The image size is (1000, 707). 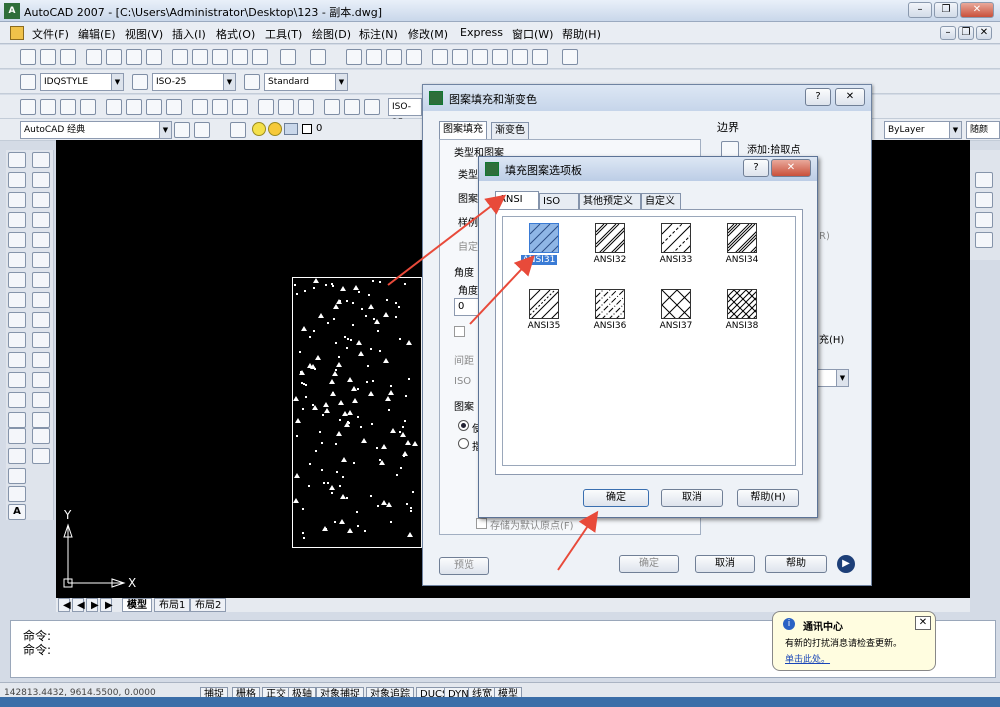 I want to click on pattern-ansi31, so click(x=544, y=238).